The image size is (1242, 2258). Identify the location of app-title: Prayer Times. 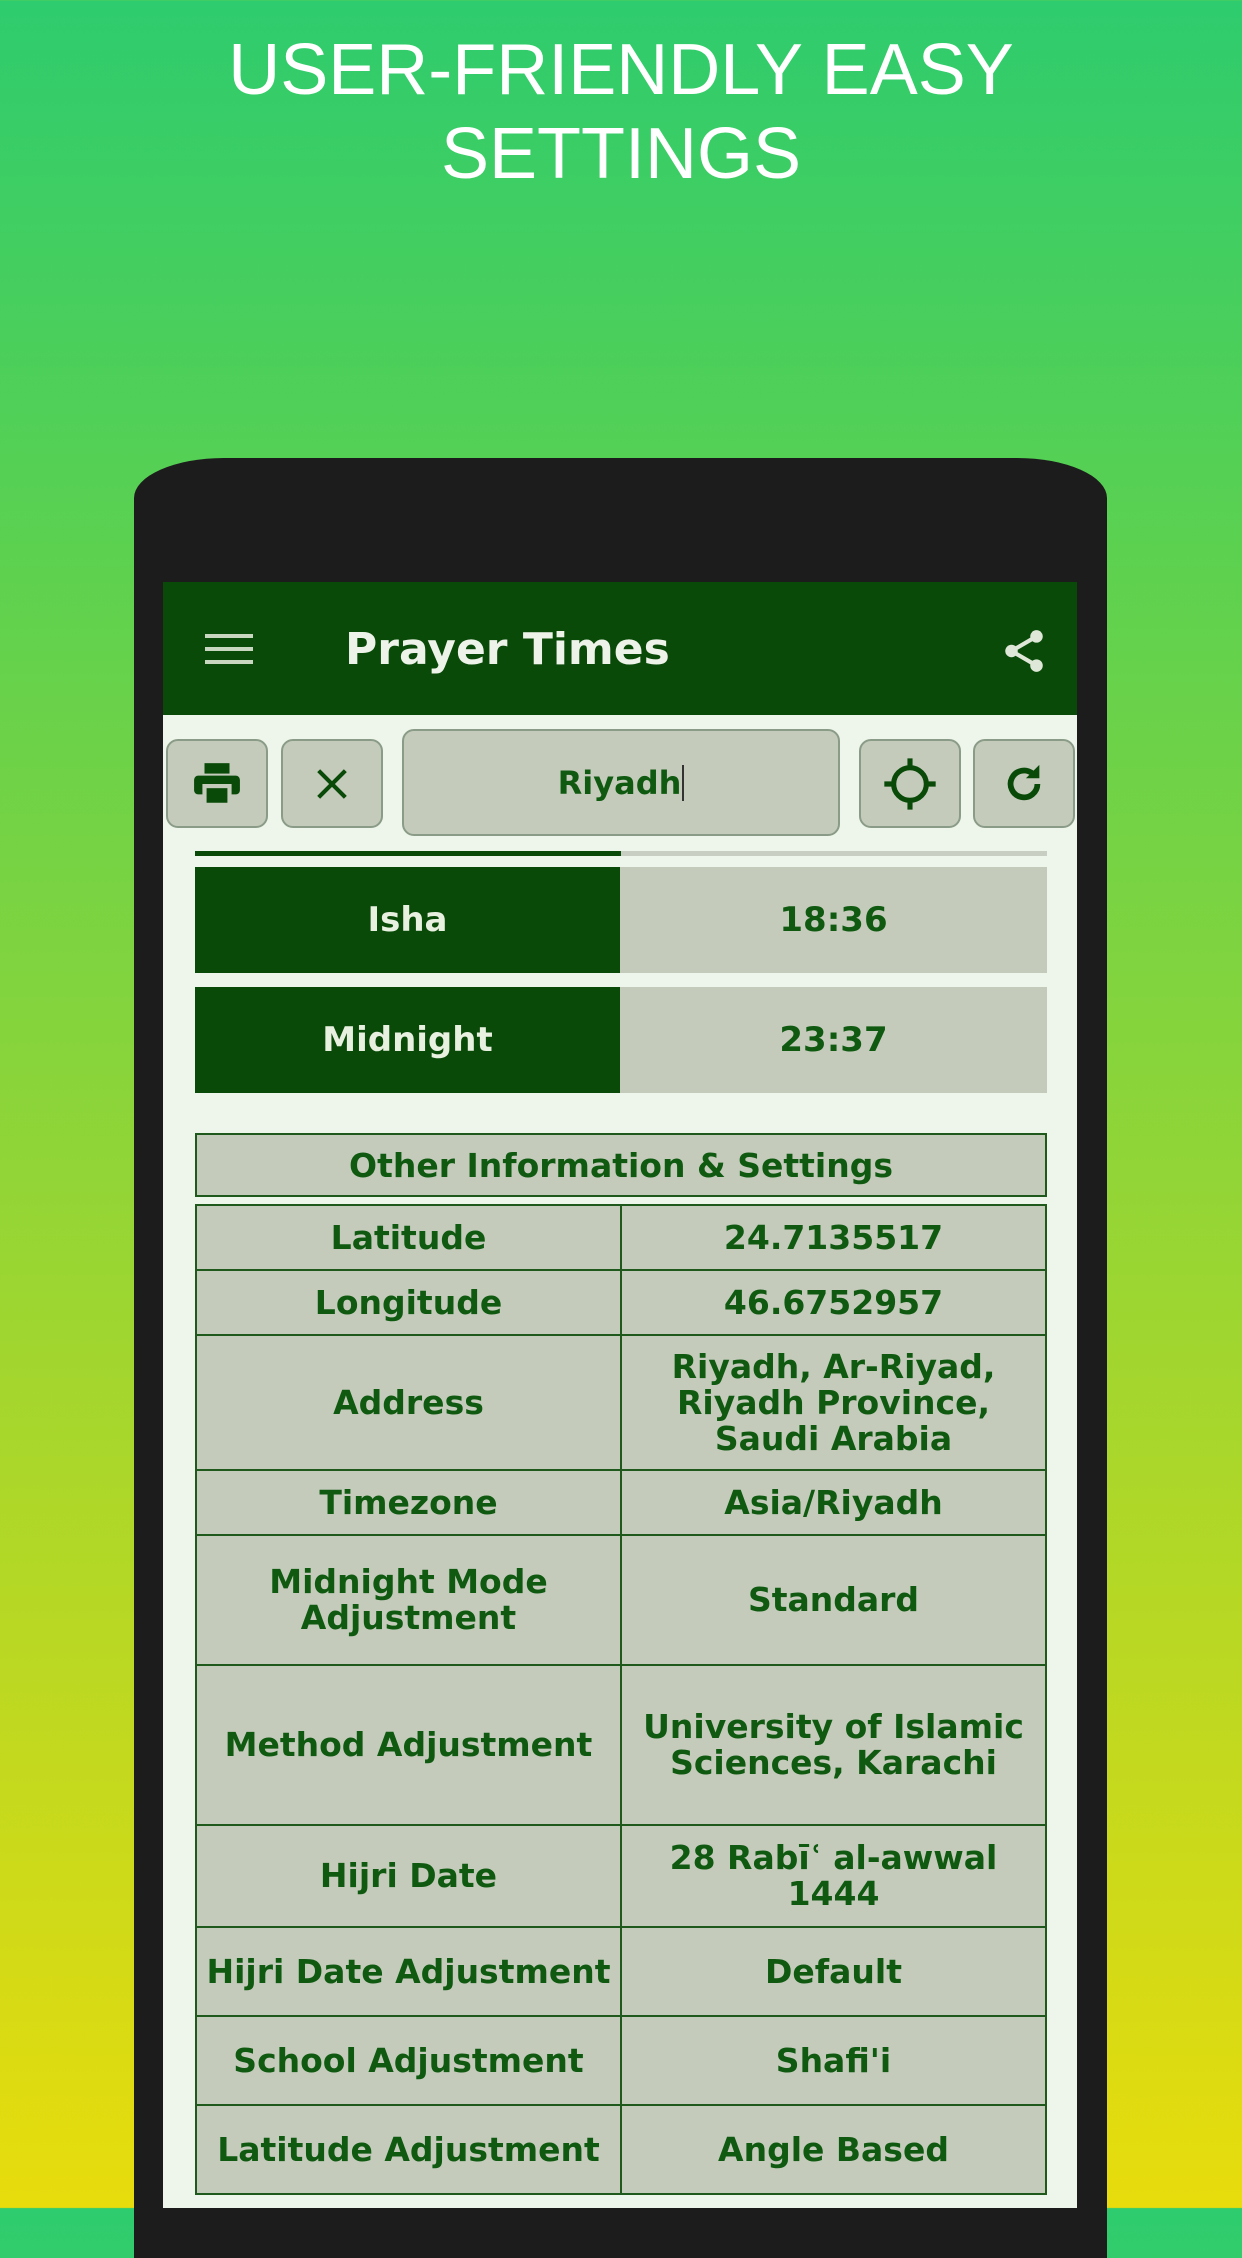
(507, 649).